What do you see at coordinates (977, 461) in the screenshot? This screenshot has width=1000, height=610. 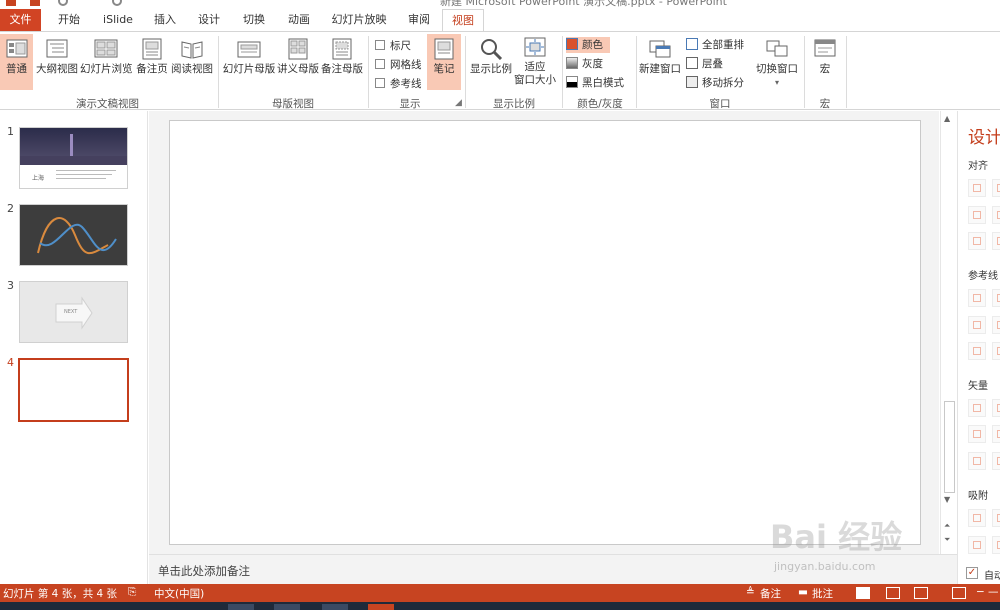 I see `text-to-shape-icon` at bounding box center [977, 461].